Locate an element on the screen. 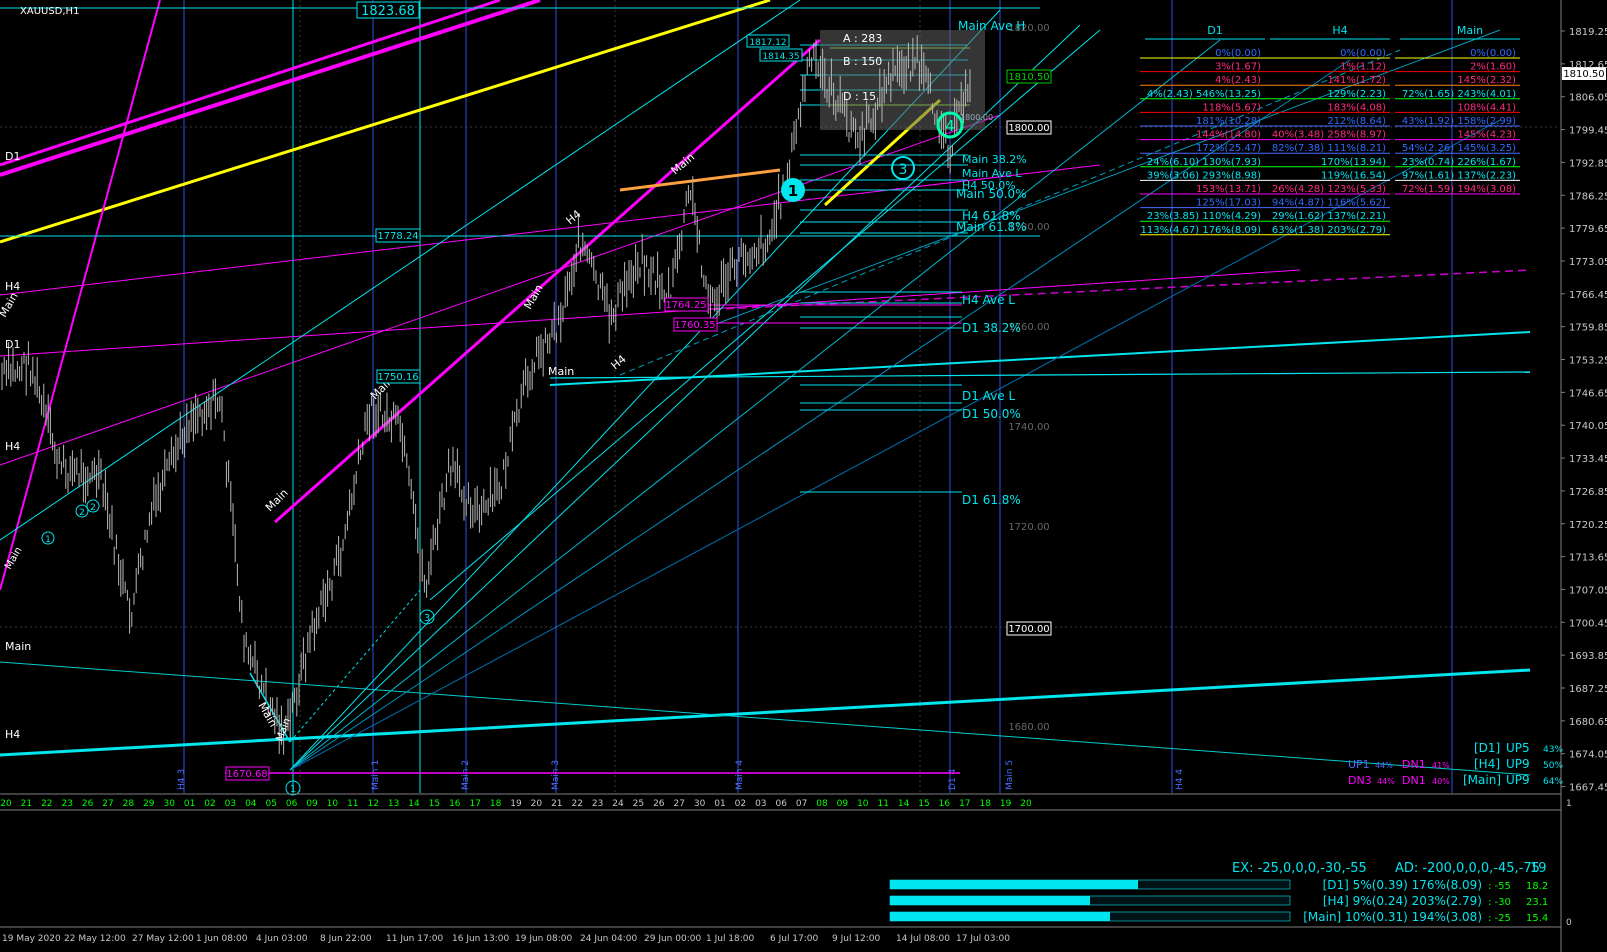  stats-cell: 145%(2.32) is located at coordinates (1486, 80).